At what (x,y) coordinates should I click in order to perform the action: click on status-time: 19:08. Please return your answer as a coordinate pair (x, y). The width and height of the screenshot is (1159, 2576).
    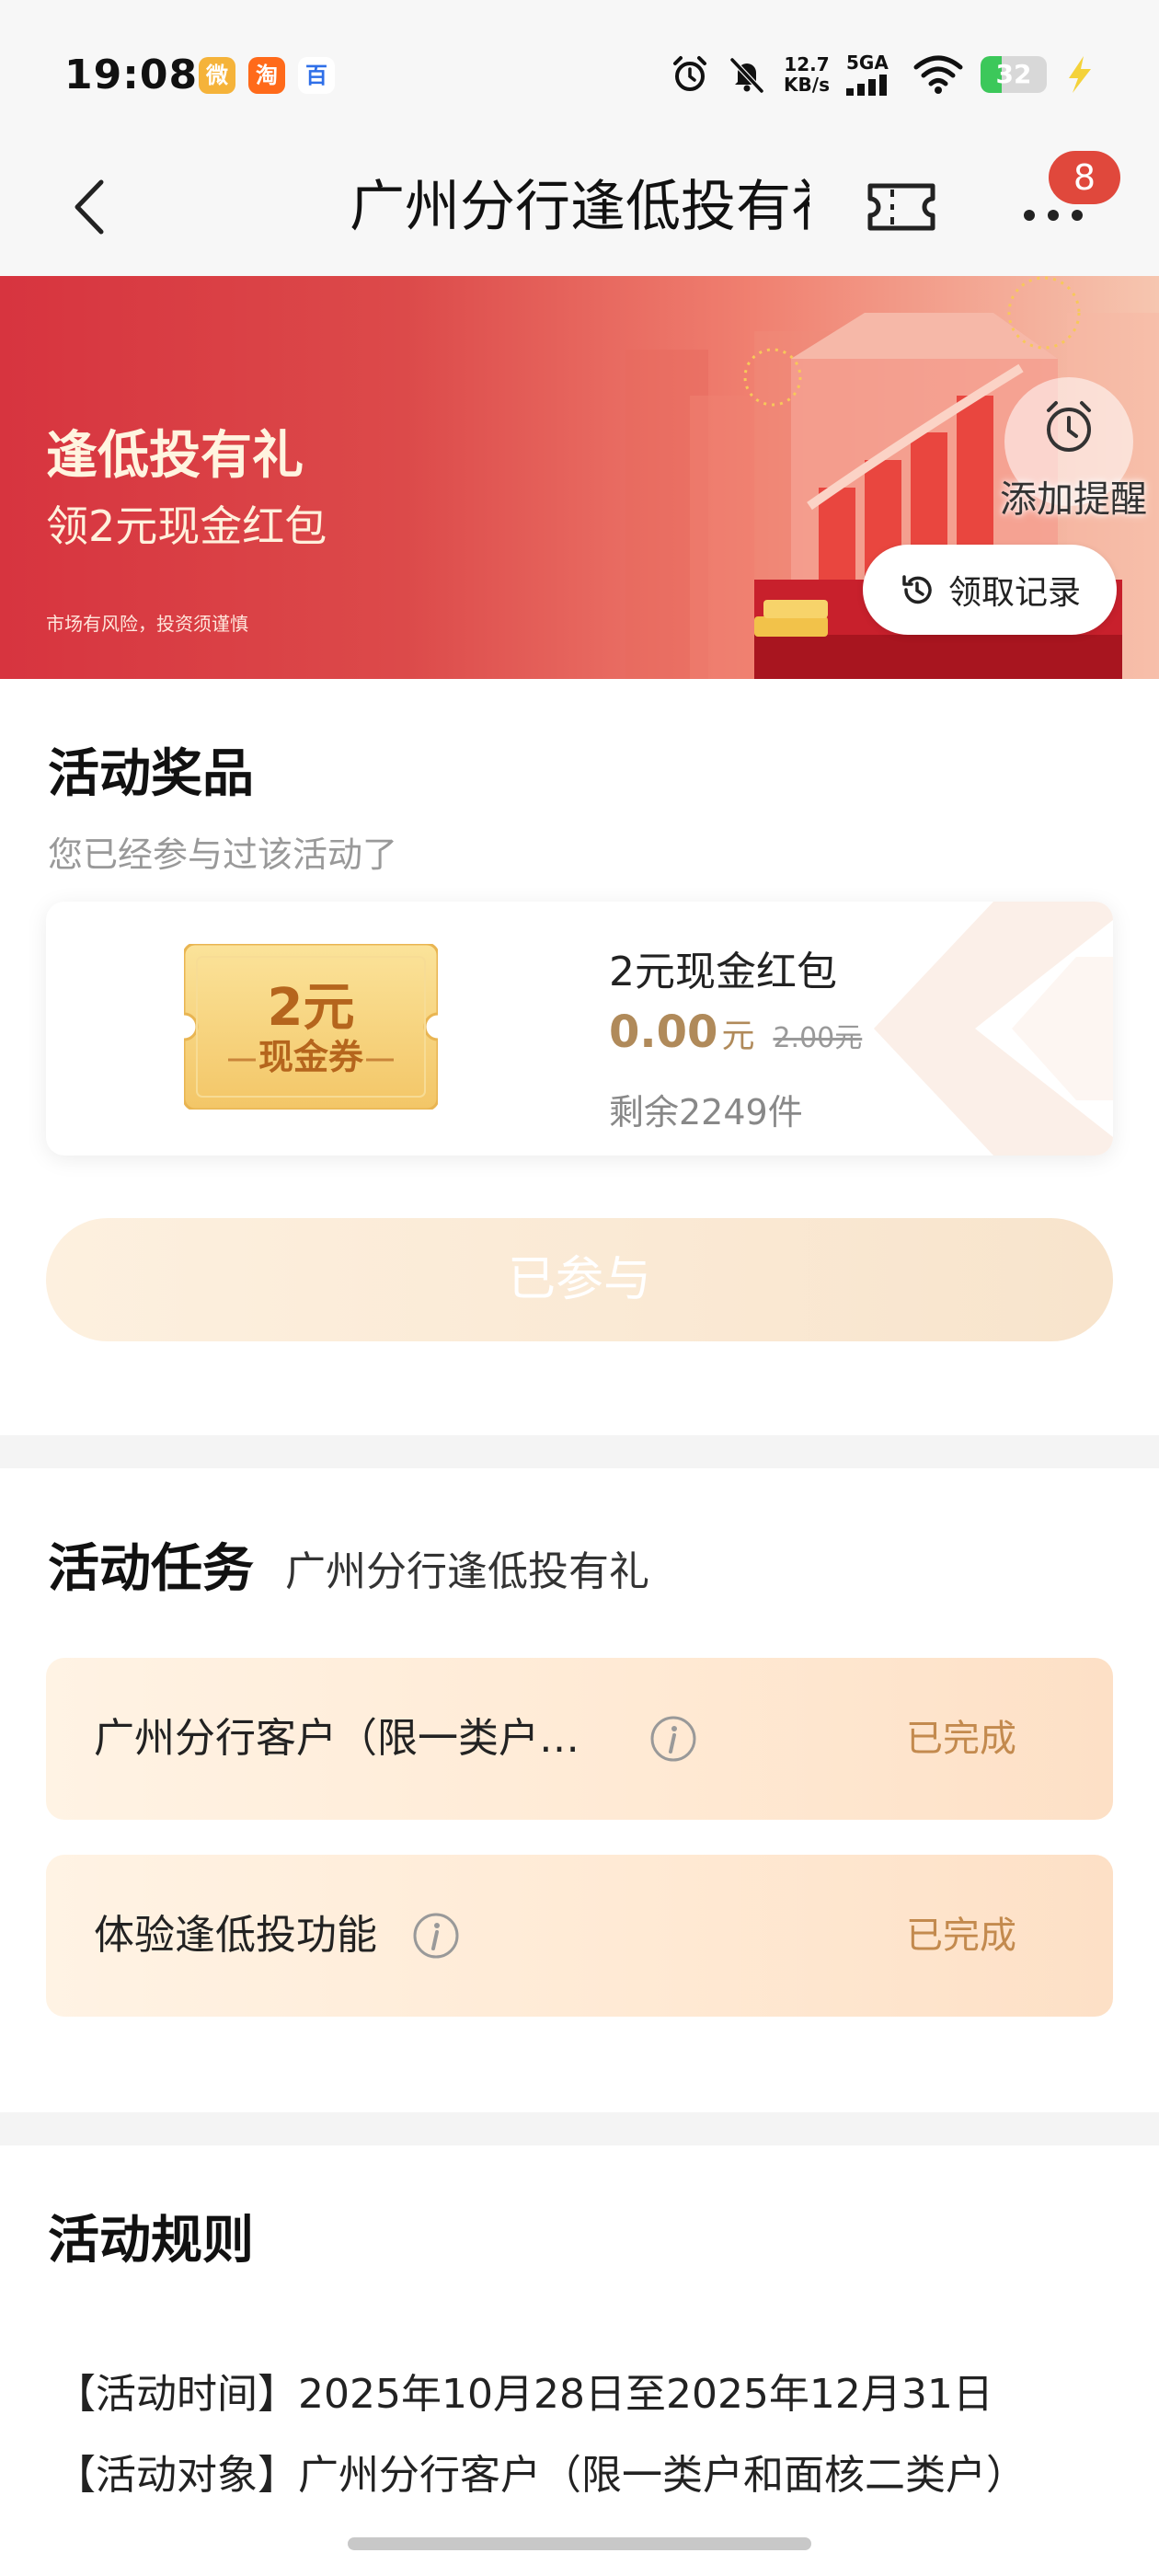
    Looking at the image, I should click on (131, 75).